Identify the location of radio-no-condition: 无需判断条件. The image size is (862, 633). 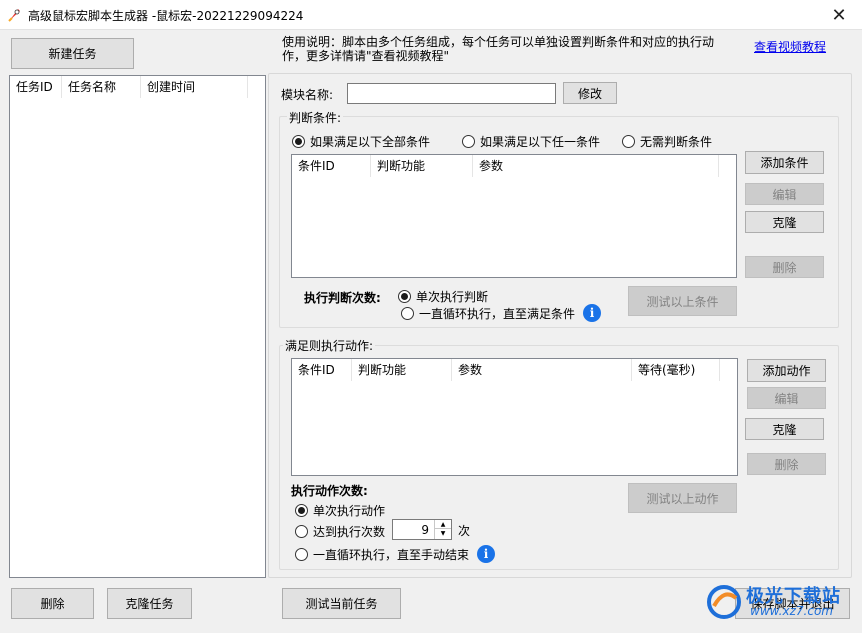
(667, 141).